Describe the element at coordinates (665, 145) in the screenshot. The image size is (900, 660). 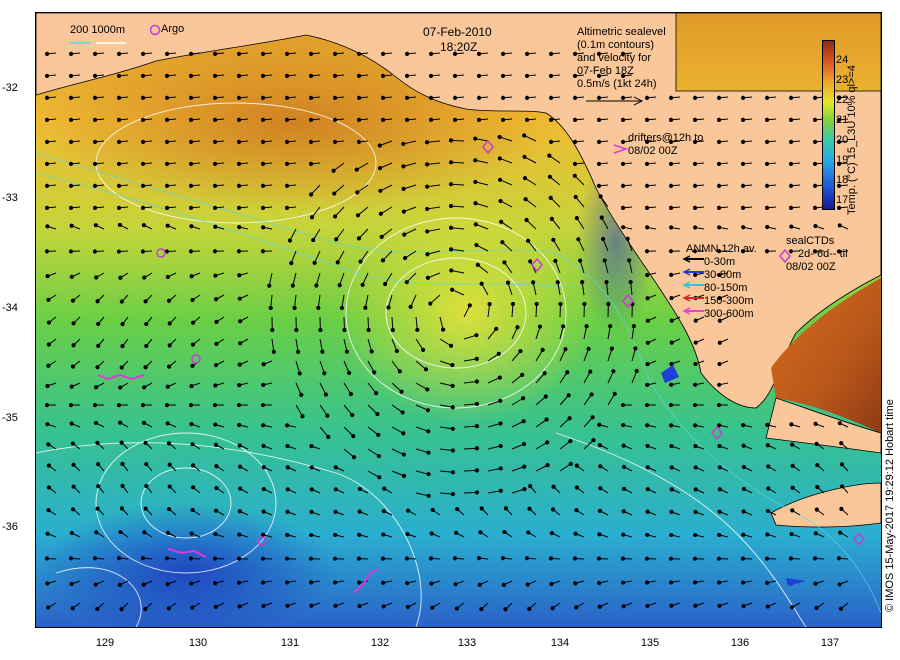
I see `drifters-legend: drifters@12h to 08/02 00Z` at that location.